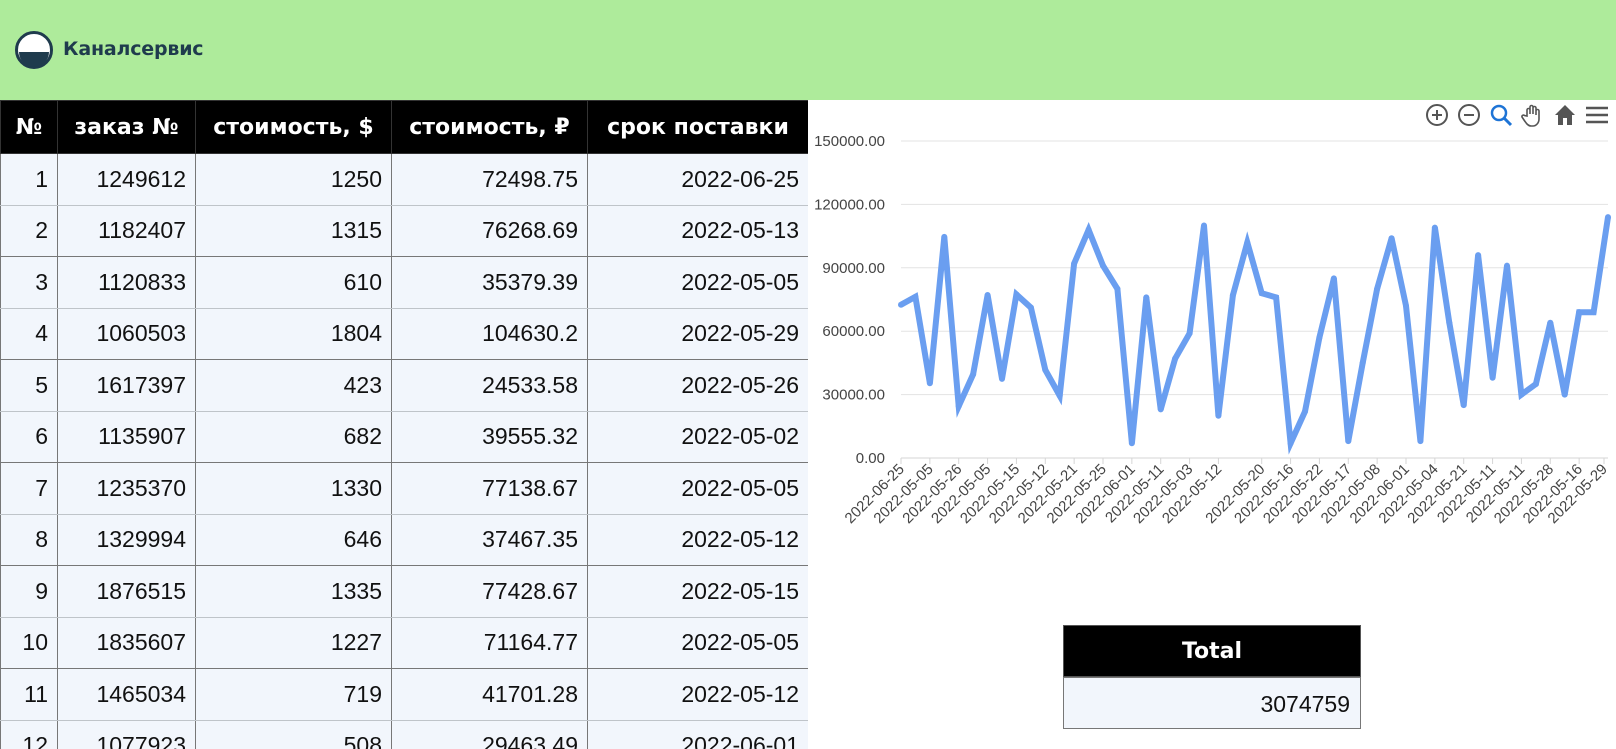 Image resolution: width=1616 pixels, height=749 pixels. Describe the element at coordinates (489, 539) in the screenshot. I see `table-cell: 37467.35` at that location.